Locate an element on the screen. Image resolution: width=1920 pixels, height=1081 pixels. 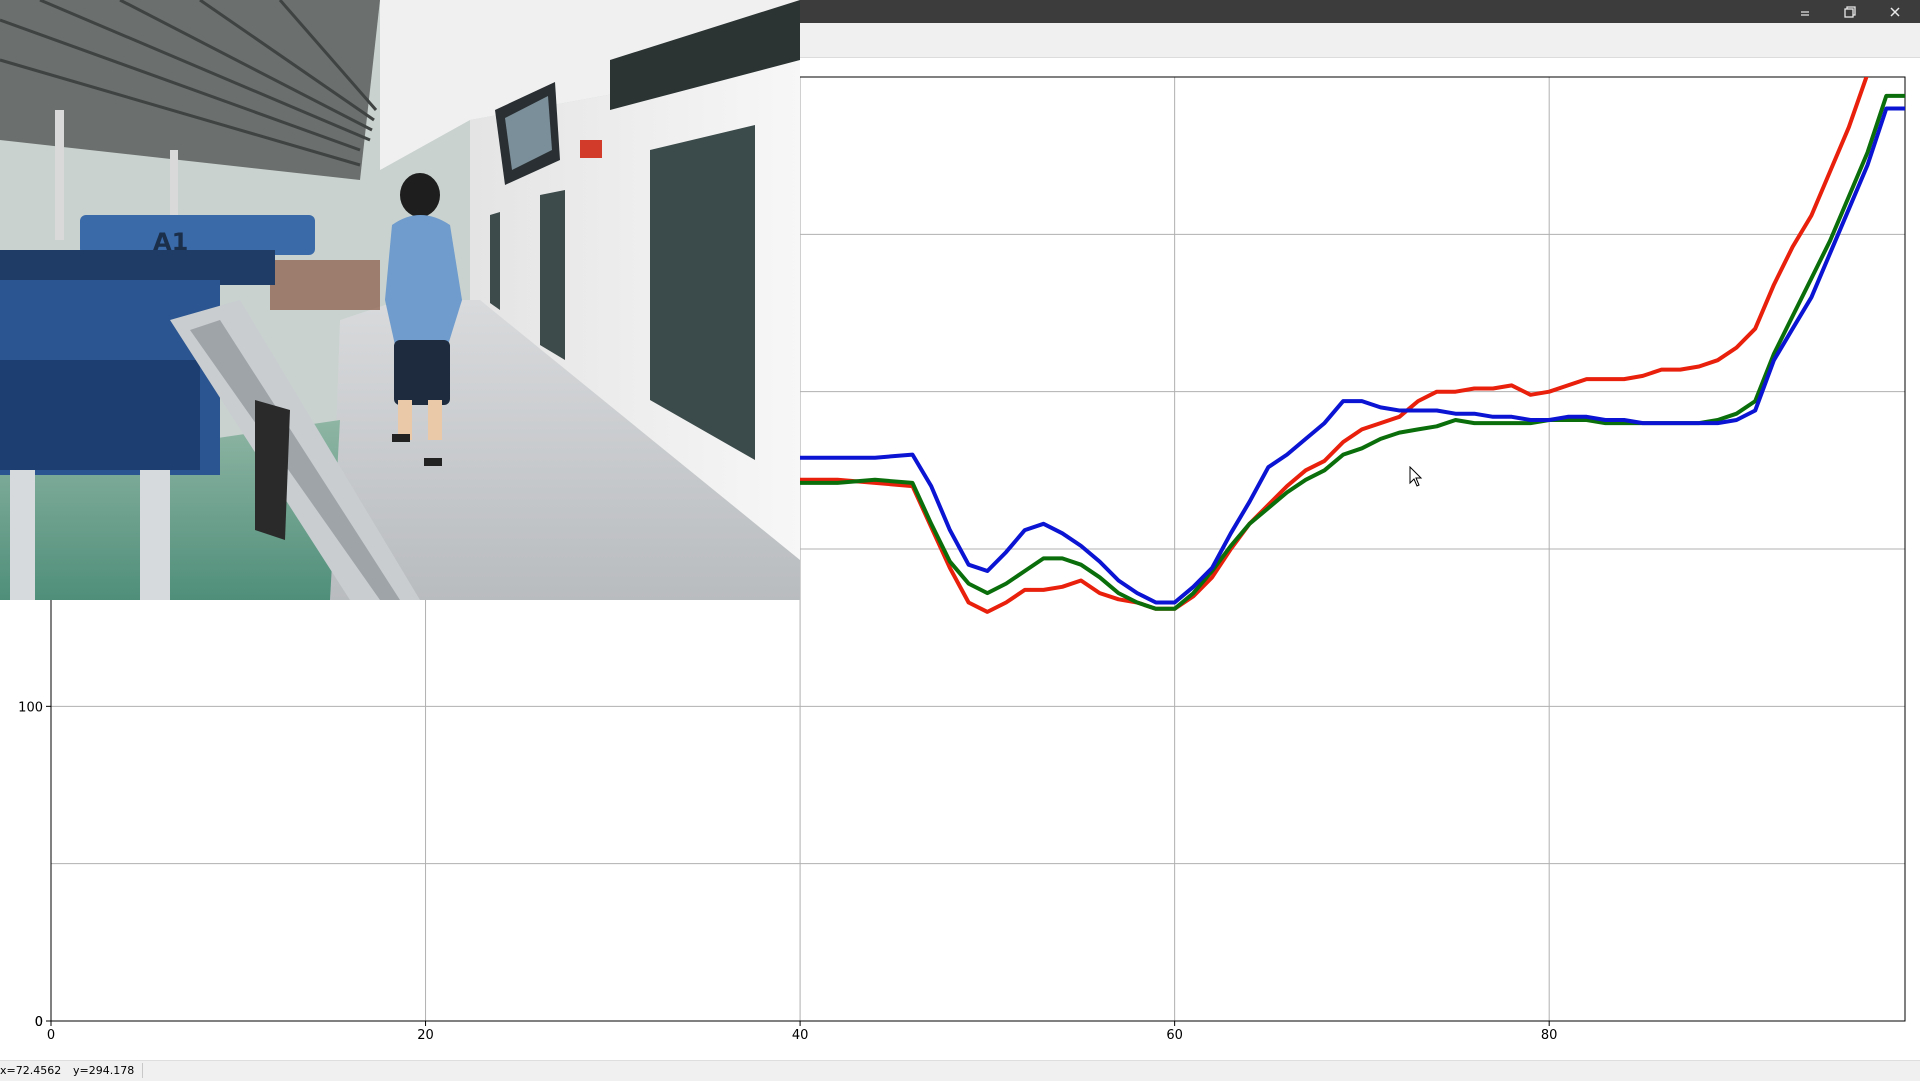
x-tick-label: 20 is located at coordinates (425, 1035).